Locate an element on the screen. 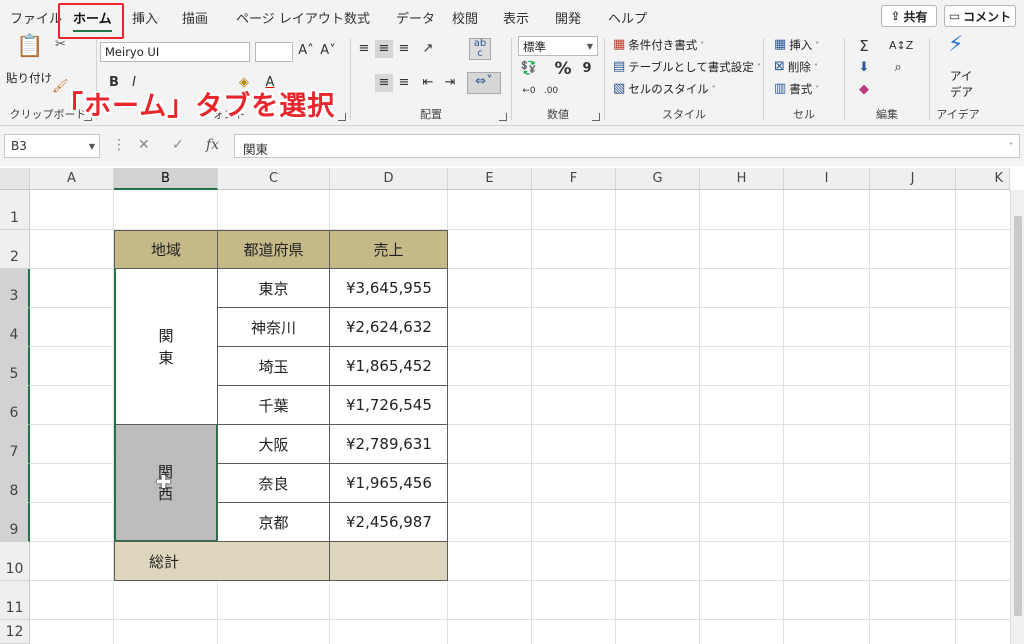 The width and height of the screenshot is (1024, 644). scissors-icon: ✂ is located at coordinates (60, 45).